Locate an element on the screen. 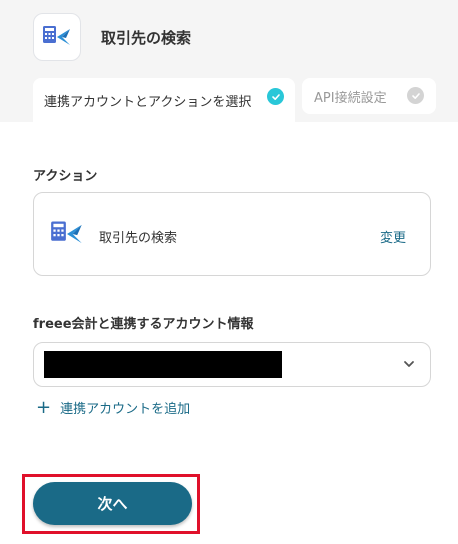 The width and height of the screenshot is (458, 544). tab-account-action-select: 連携アカウントとアクションを選択 is located at coordinates (164, 100).